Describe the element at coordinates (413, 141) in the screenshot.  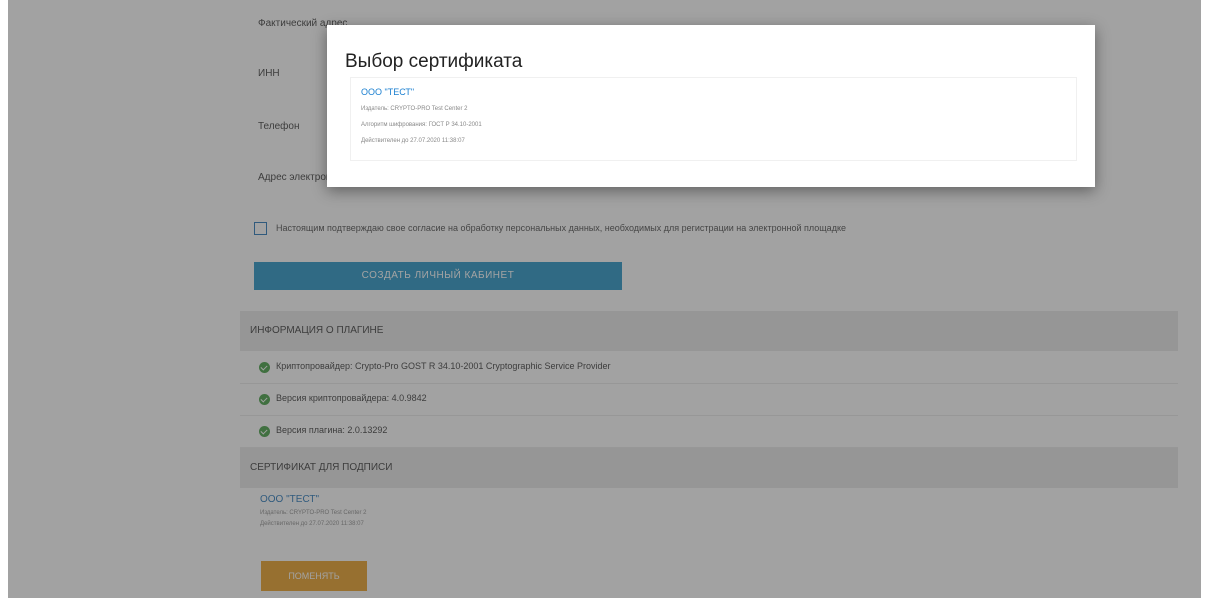
I see `certificate-valid-to: Действителен до 27.07.2020 11:38:07` at that location.